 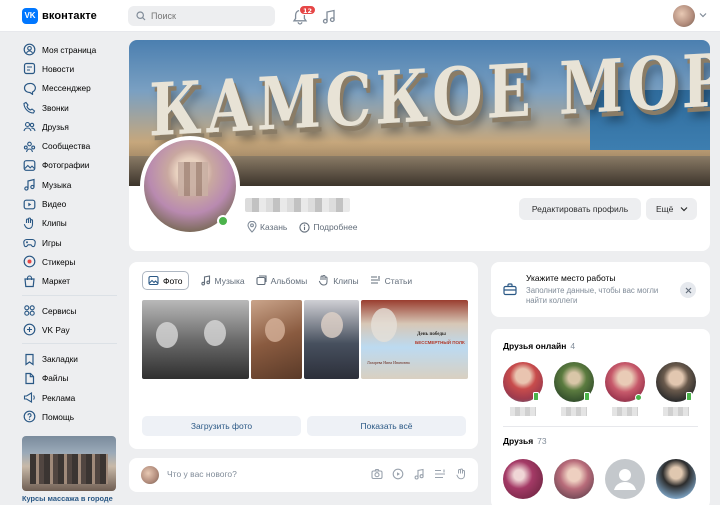 I want to click on sidebar-item: Реклама, so click(x=72, y=397).